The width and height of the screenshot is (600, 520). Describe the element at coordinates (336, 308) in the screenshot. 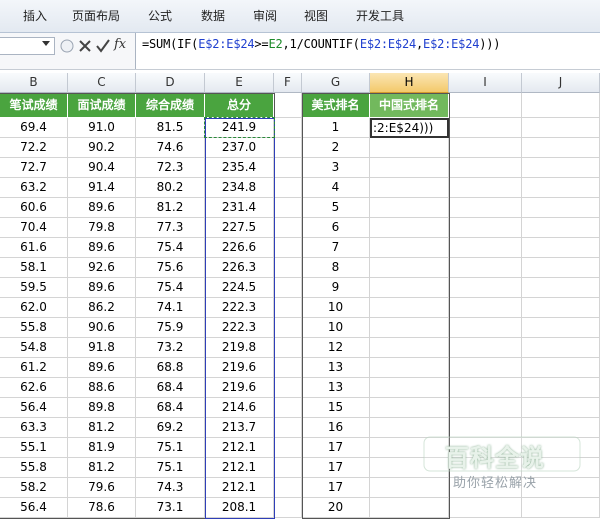

I see `table-cell: 10` at that location.